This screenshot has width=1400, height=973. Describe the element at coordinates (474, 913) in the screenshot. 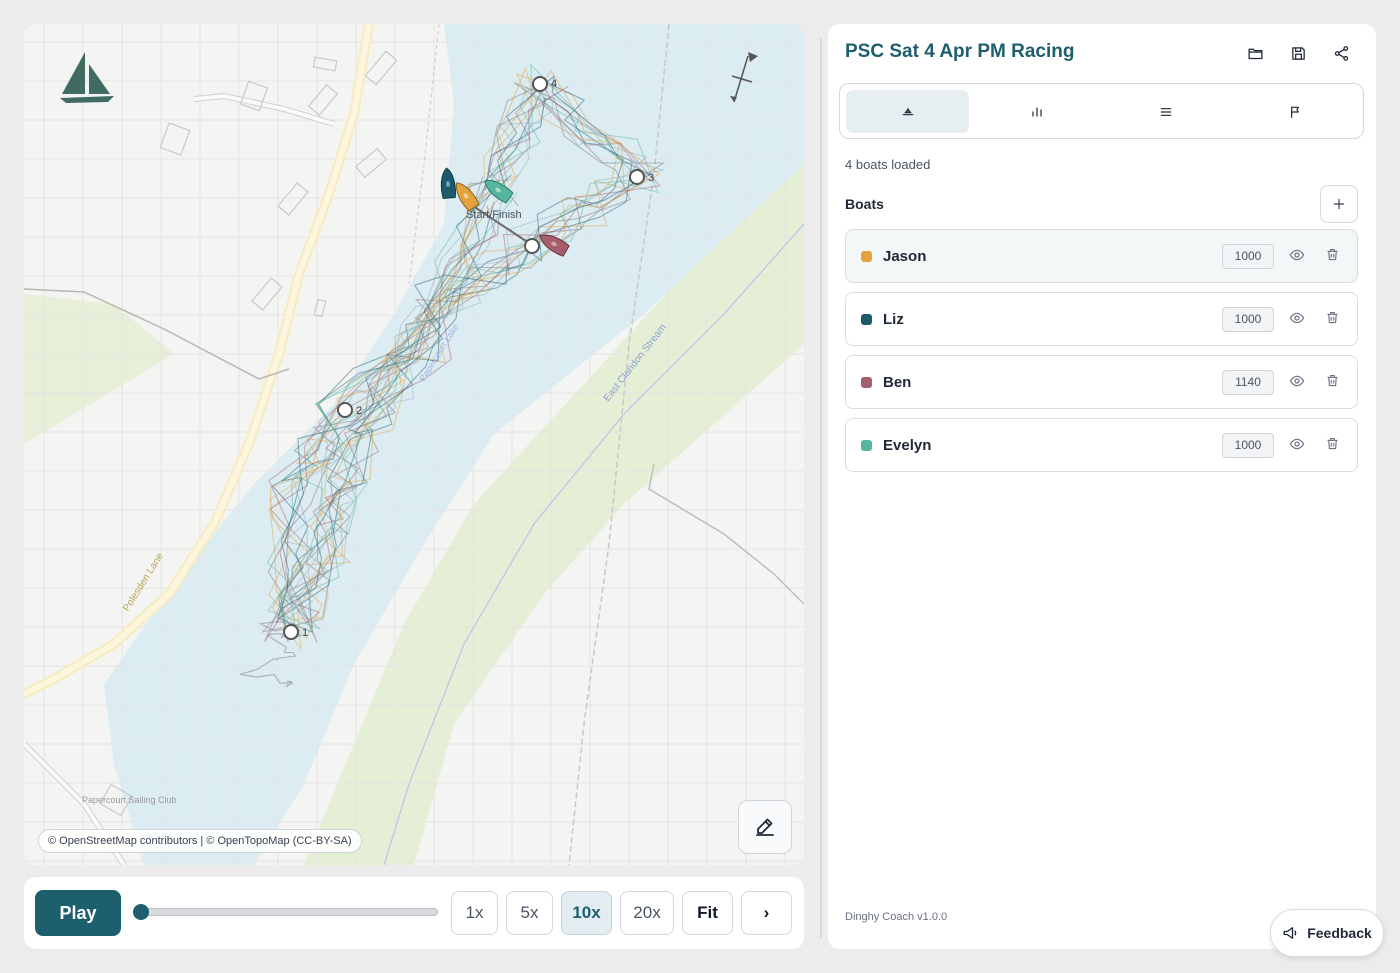

I see `speed-1x-button: 1x` at that location.